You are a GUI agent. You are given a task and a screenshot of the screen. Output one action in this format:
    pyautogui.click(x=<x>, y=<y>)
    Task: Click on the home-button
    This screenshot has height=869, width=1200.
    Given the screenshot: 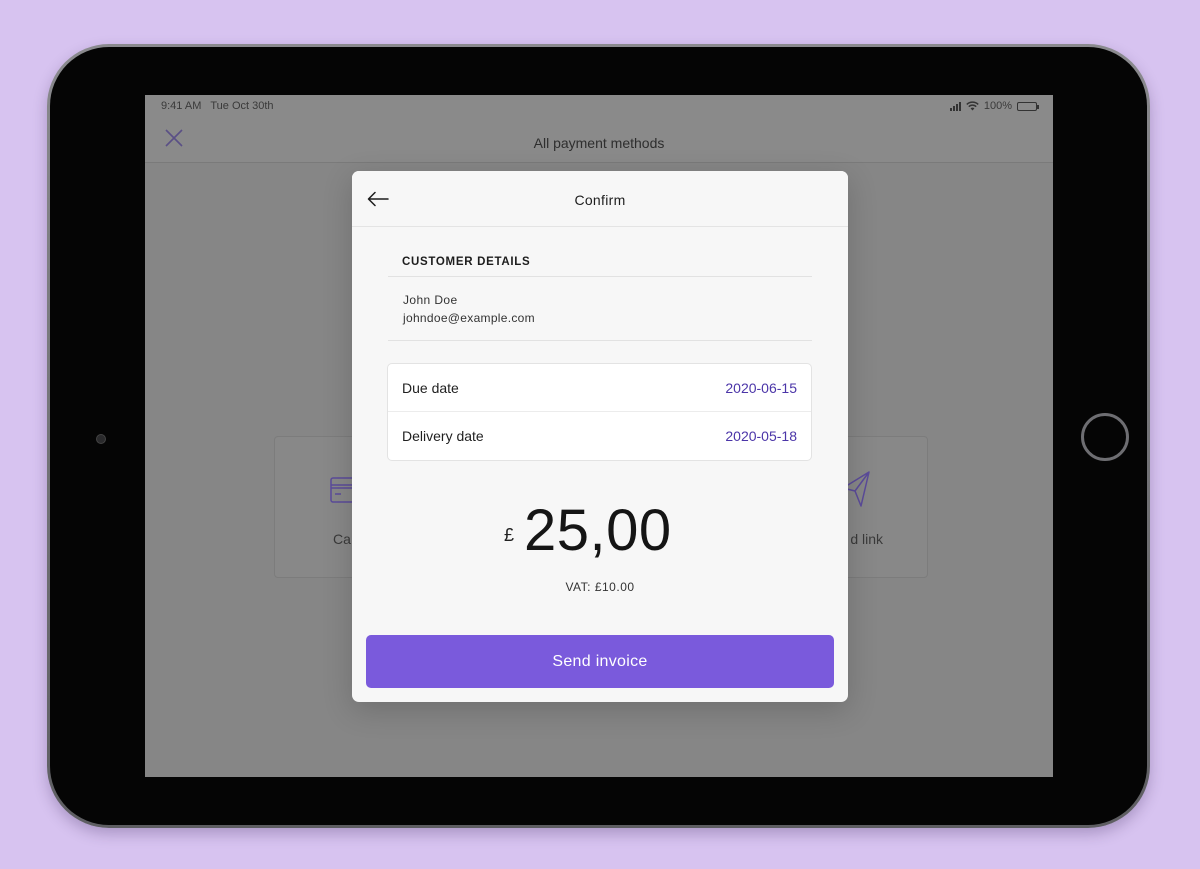 What is the action you would take?
    pyautogui.click(x=1105, y=437)
    